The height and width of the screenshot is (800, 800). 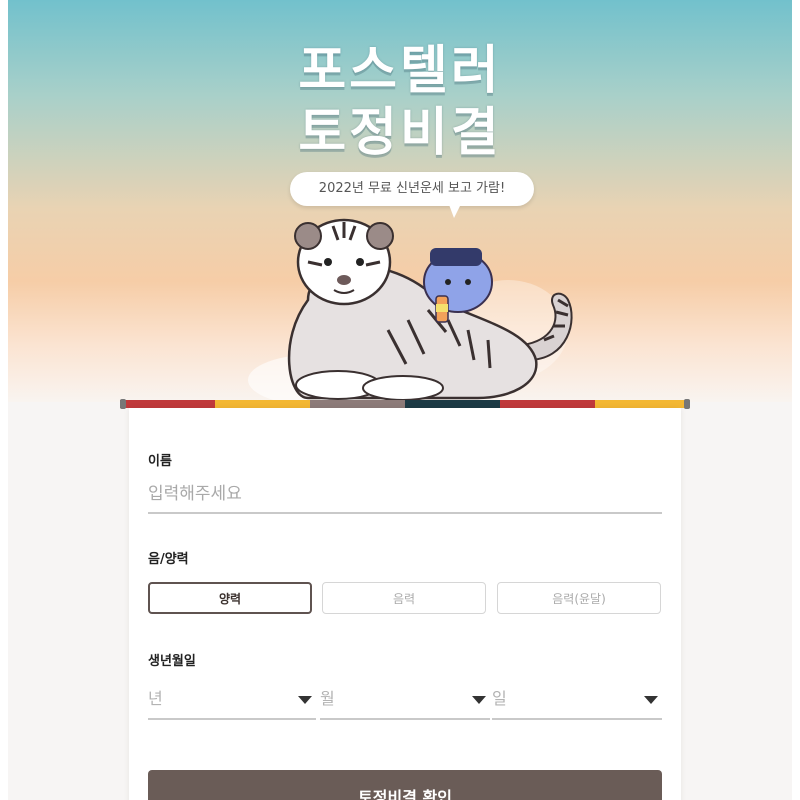 I want to click on birth-day-select: 일, so click(x=577, y=700).